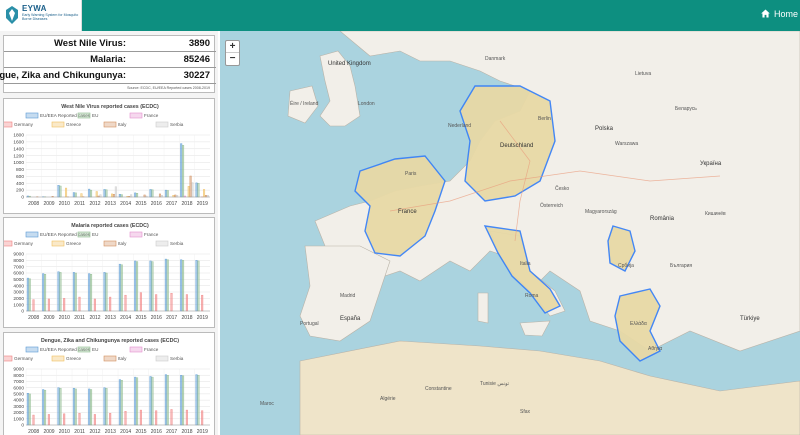  I want to click on y-tick-label: 800, so click(20, 170).